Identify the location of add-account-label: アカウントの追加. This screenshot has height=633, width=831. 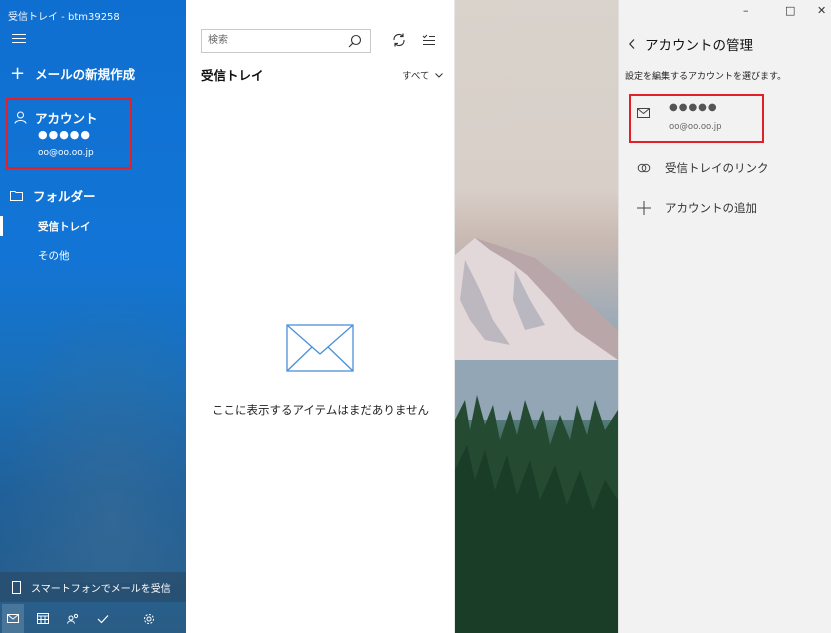
(711, 208).